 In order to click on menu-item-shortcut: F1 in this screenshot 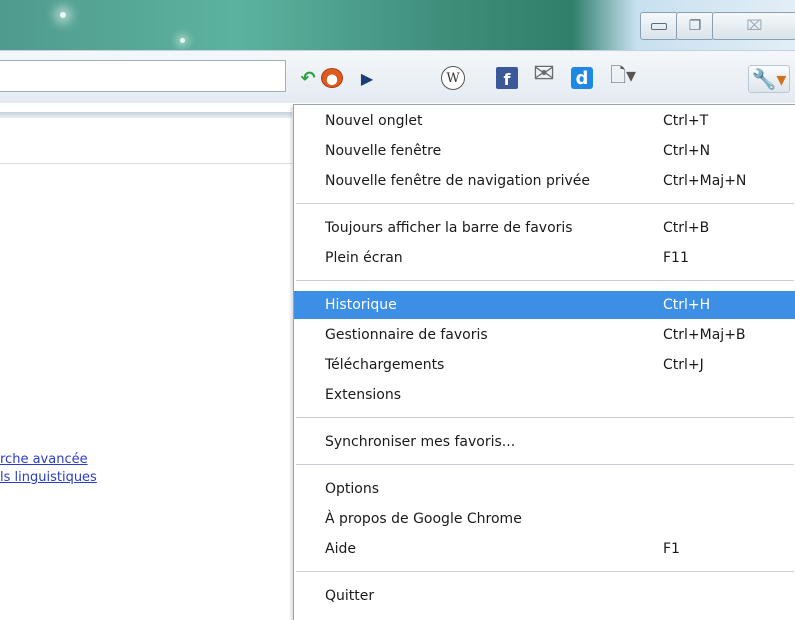, I will do `click(671, 549)`.